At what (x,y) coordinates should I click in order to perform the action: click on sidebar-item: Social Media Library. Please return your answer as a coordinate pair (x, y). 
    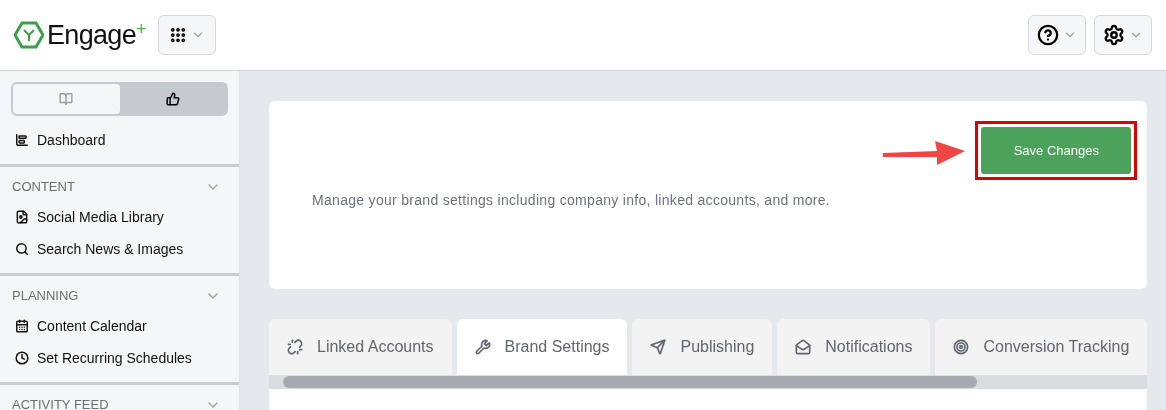
    Looking at the image, I should click on (119, 217).